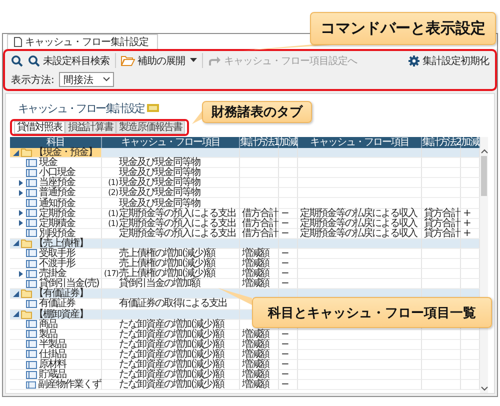 The height and width of the screenshot is (406, 500). What do you see at coordinates (57, 203) in the screenshot?
I see `account-name: 通知預金` at bounding box center [57, 203].